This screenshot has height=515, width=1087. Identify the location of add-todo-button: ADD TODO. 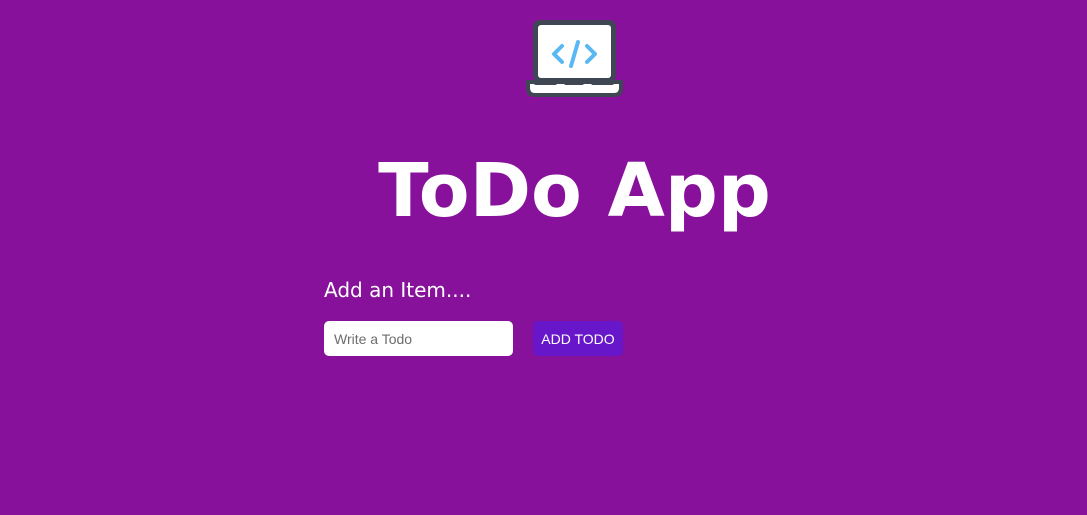
(578, 338).